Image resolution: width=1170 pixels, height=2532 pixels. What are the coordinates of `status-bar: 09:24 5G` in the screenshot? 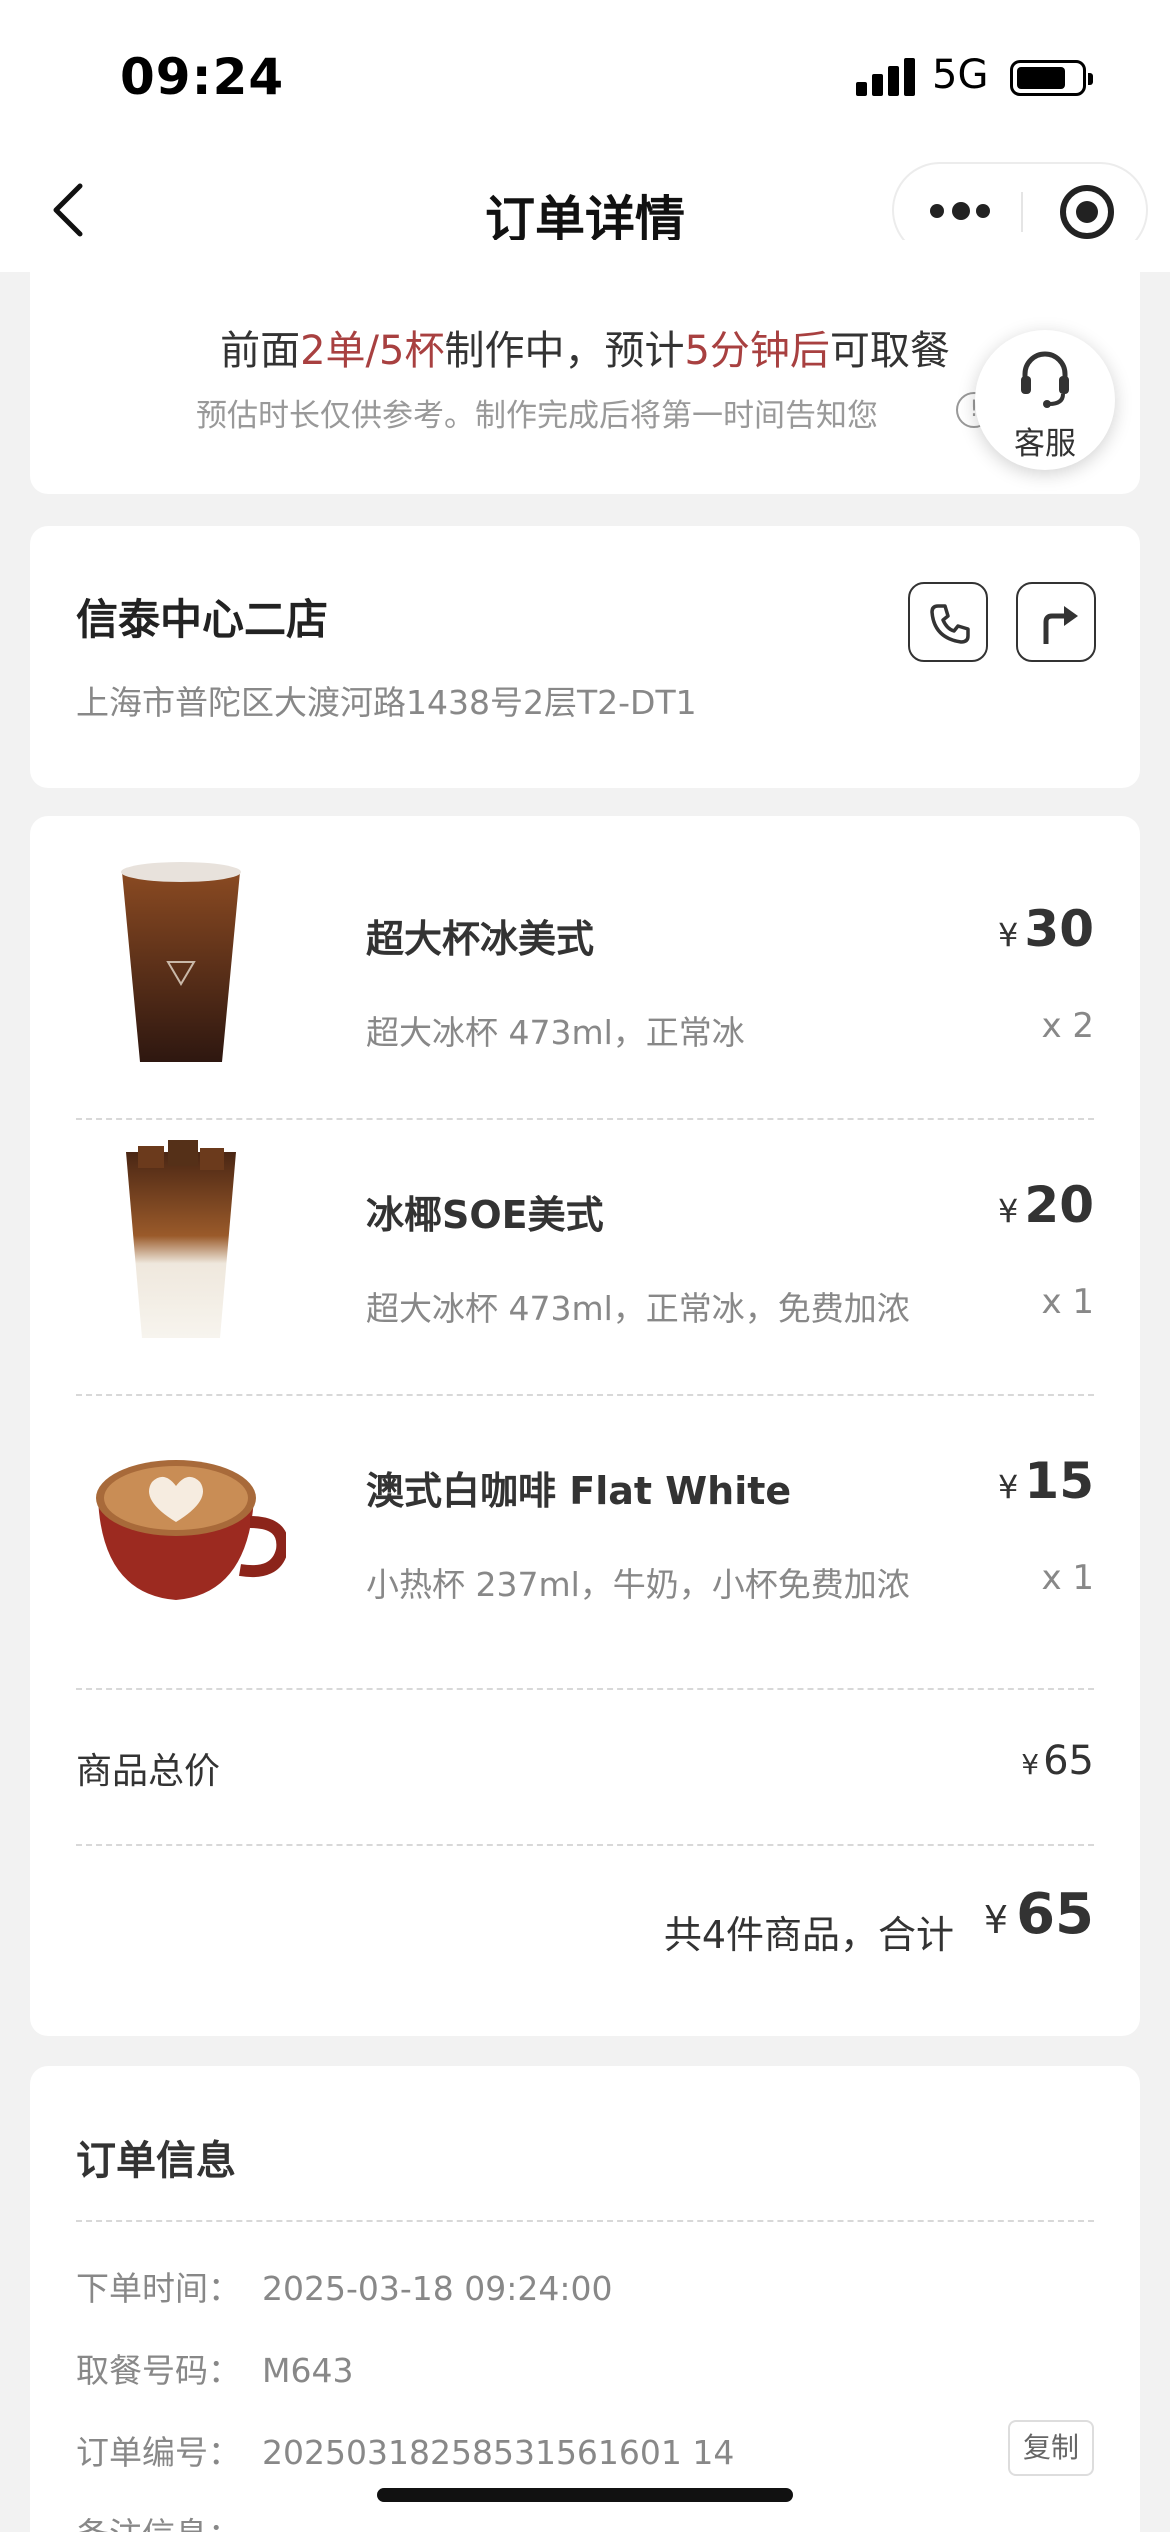 It's located at (585, 75).